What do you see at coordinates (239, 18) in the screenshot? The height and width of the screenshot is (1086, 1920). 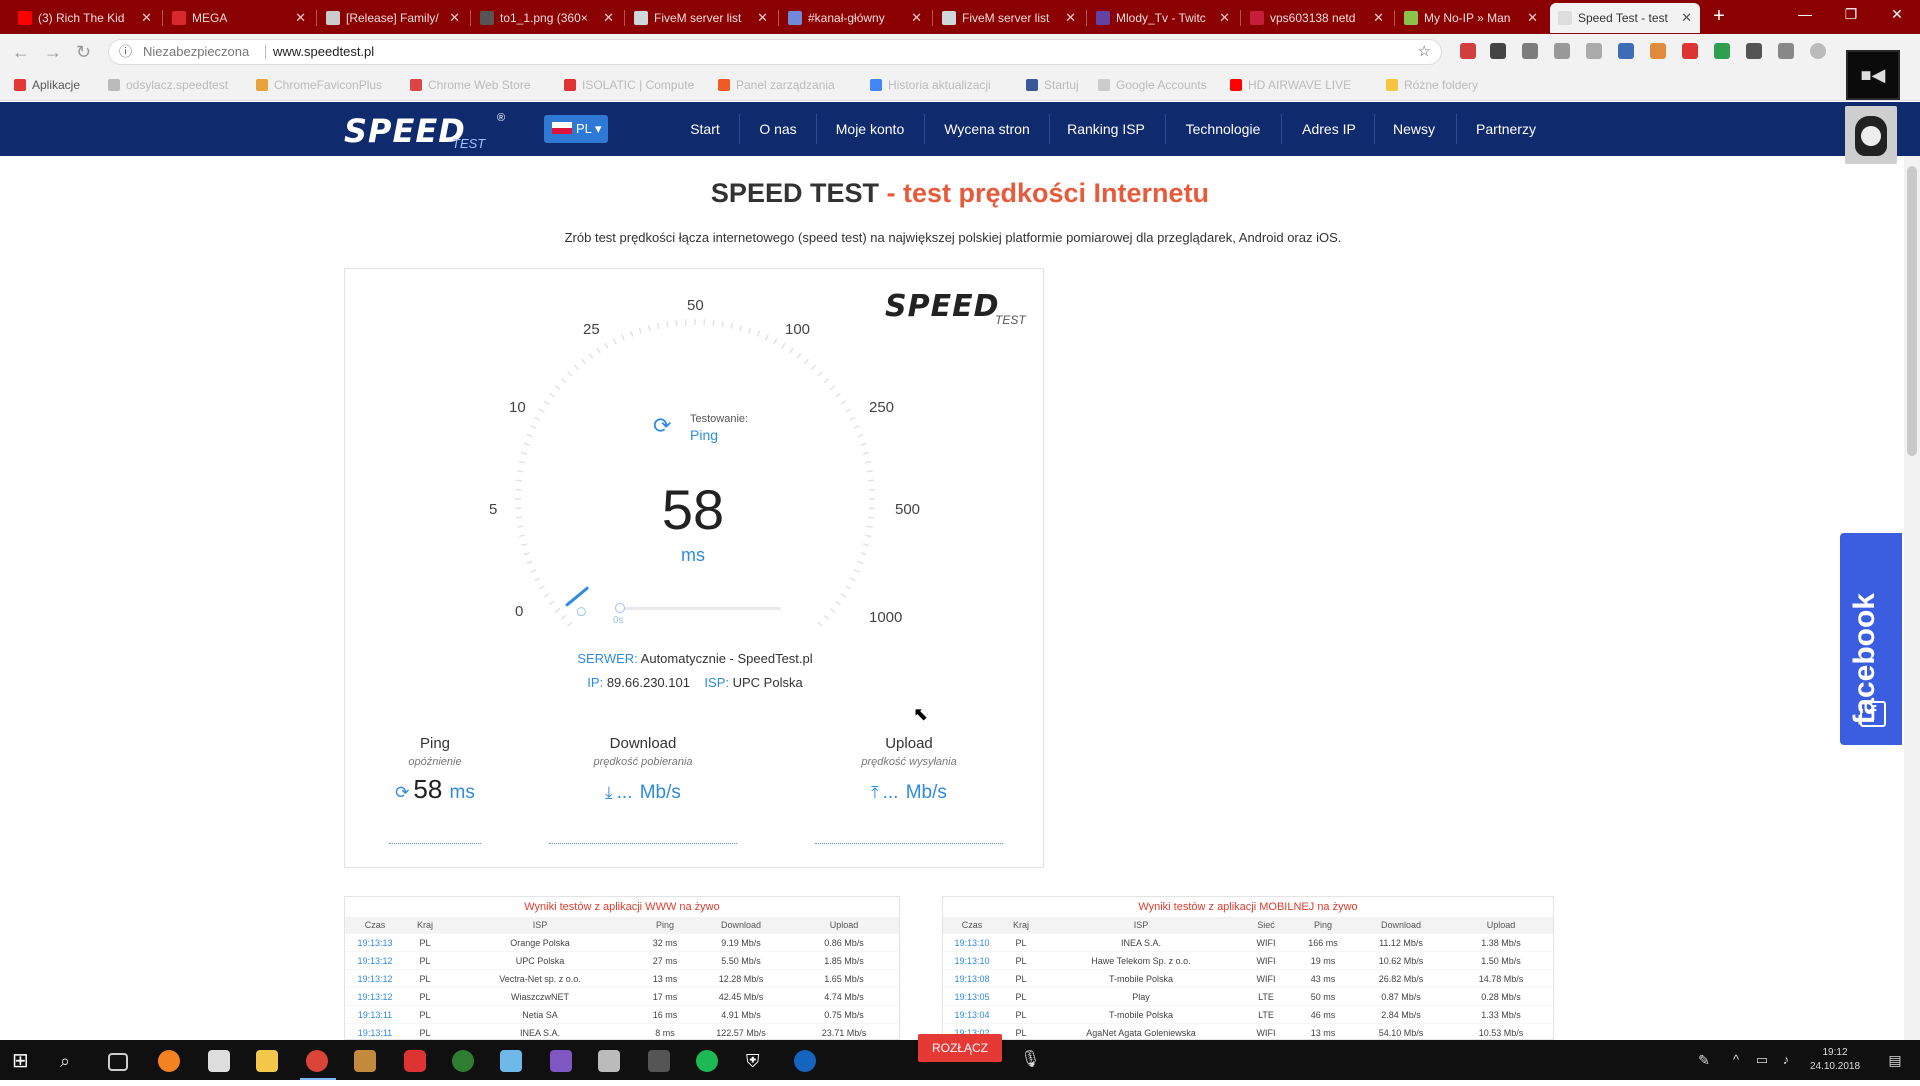 I see `browser-tab: MEGA✕` at bounding box center [239, 18].